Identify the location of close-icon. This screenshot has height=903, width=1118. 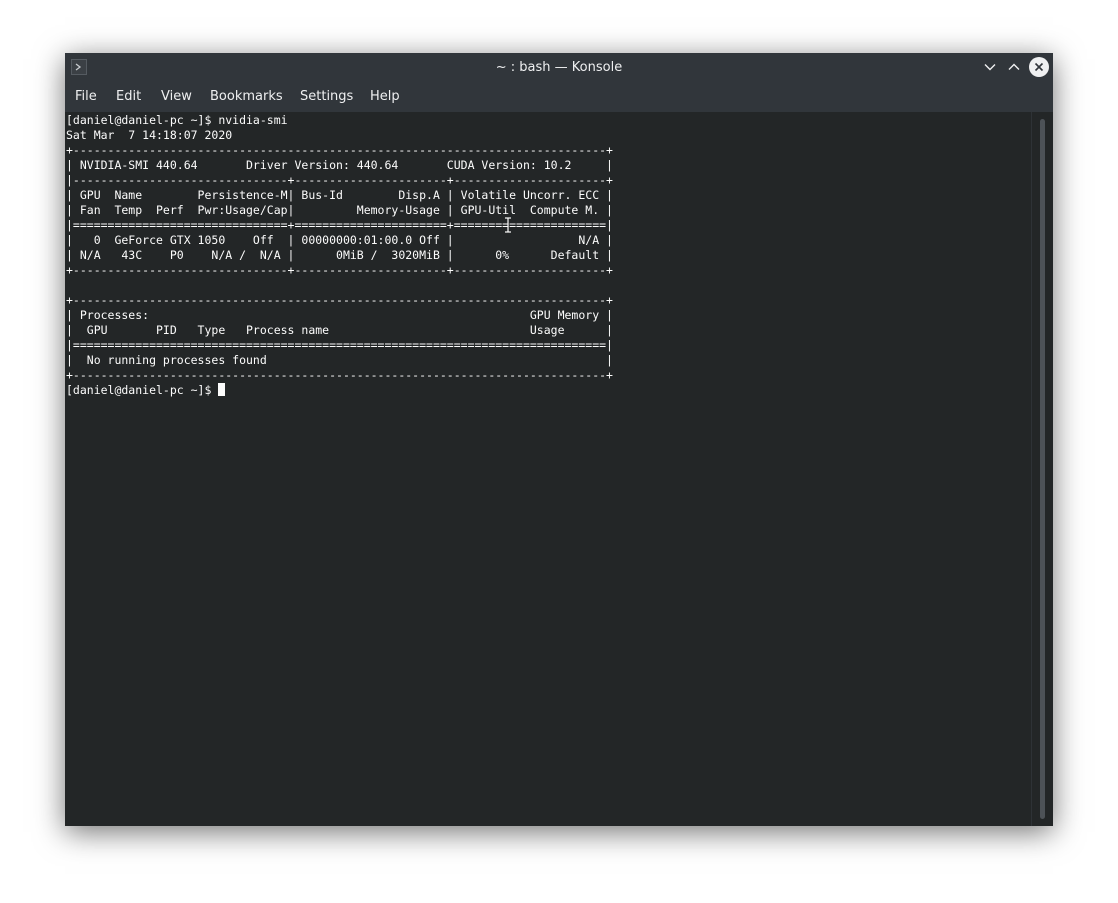
(1039, 67).